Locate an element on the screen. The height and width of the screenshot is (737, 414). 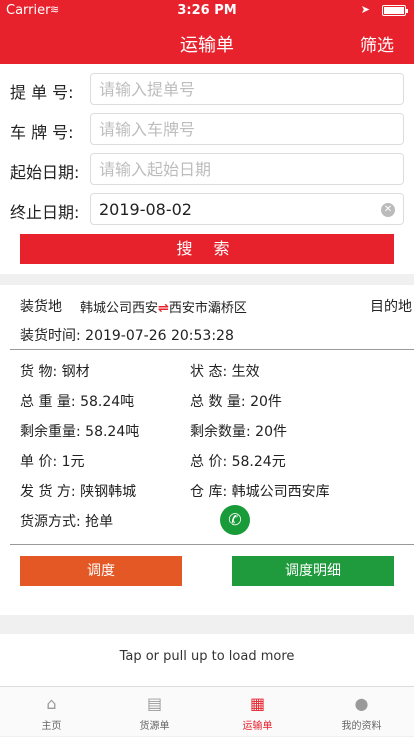
tab-source-orders: ▤ 货源单 is located at coordinates (154, 712).